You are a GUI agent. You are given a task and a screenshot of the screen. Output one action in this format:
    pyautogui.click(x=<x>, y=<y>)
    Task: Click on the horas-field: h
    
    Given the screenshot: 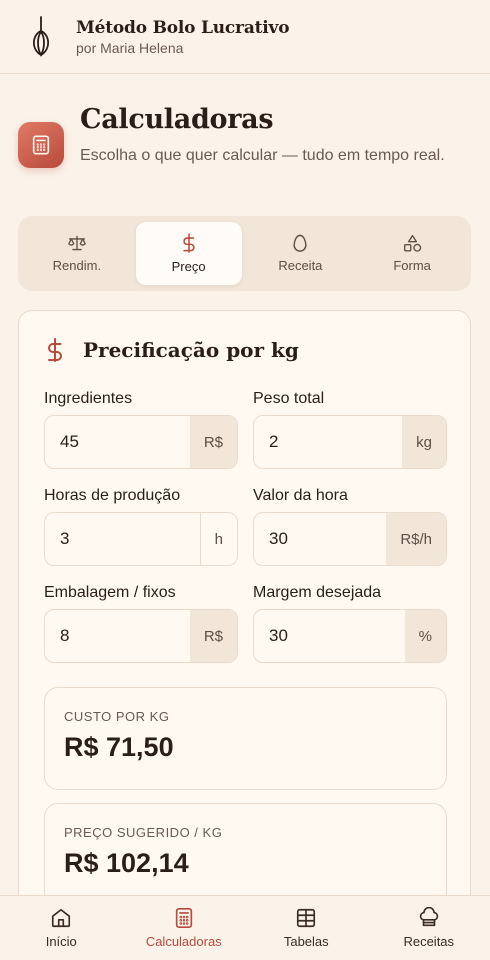 What is the action you would take?
    pyautogui.click(x=141, y=539)
    